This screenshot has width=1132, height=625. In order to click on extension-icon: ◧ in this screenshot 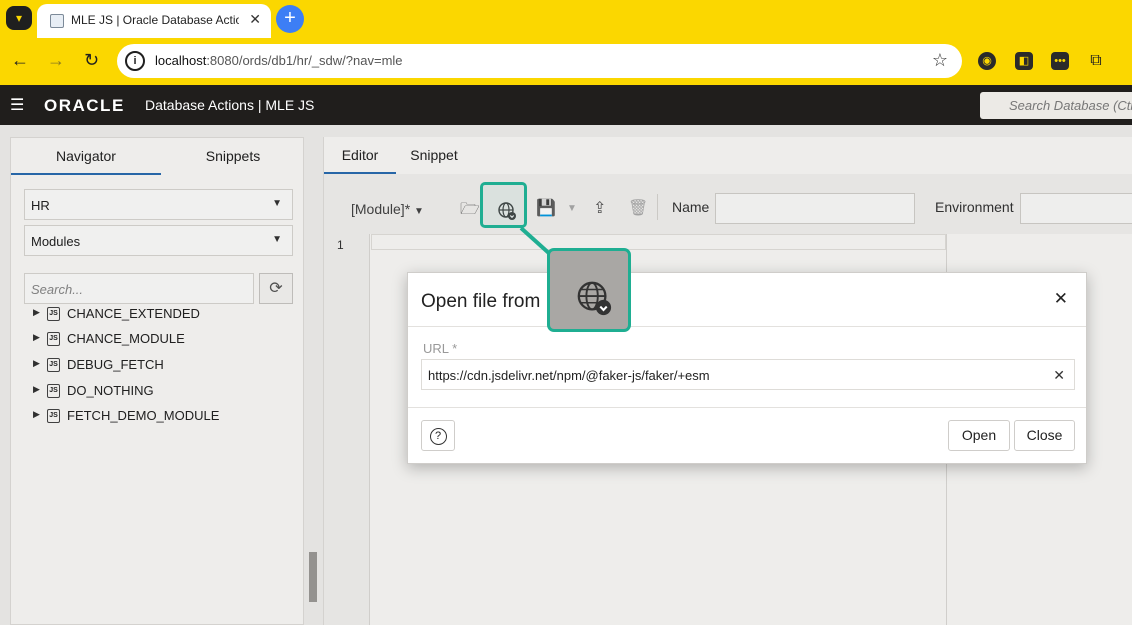, I will do `click(1024, 61)`.